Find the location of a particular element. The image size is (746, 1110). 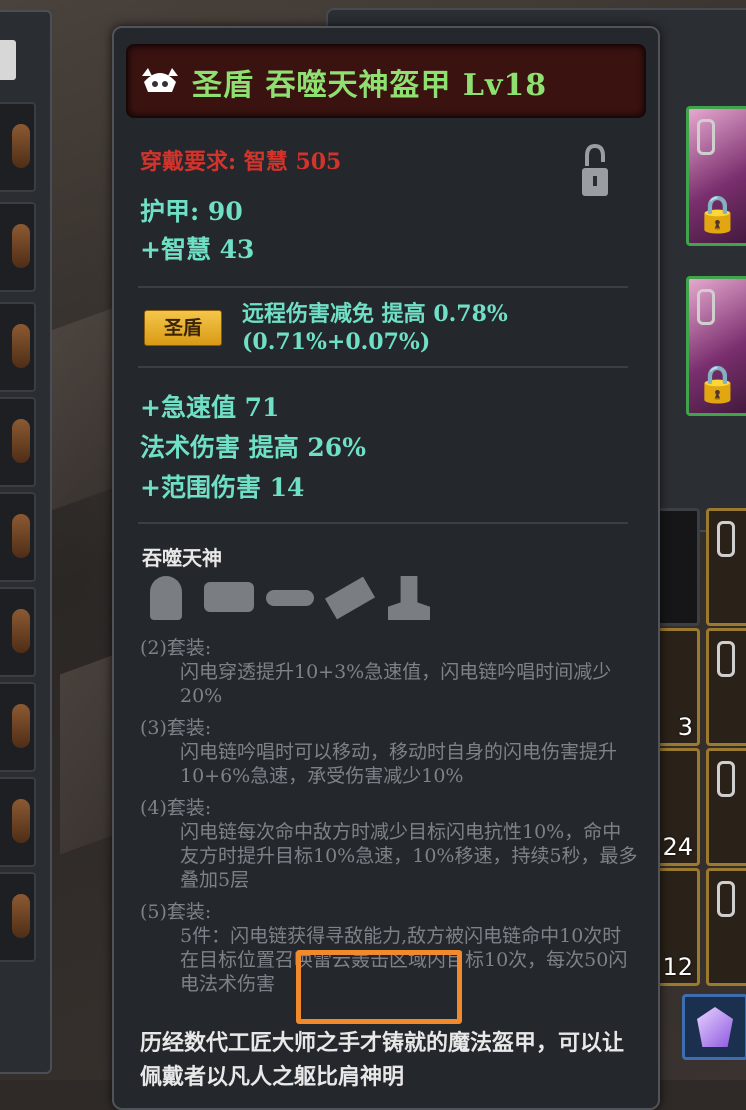

gem-icon is located at coordinates (715, 1027).